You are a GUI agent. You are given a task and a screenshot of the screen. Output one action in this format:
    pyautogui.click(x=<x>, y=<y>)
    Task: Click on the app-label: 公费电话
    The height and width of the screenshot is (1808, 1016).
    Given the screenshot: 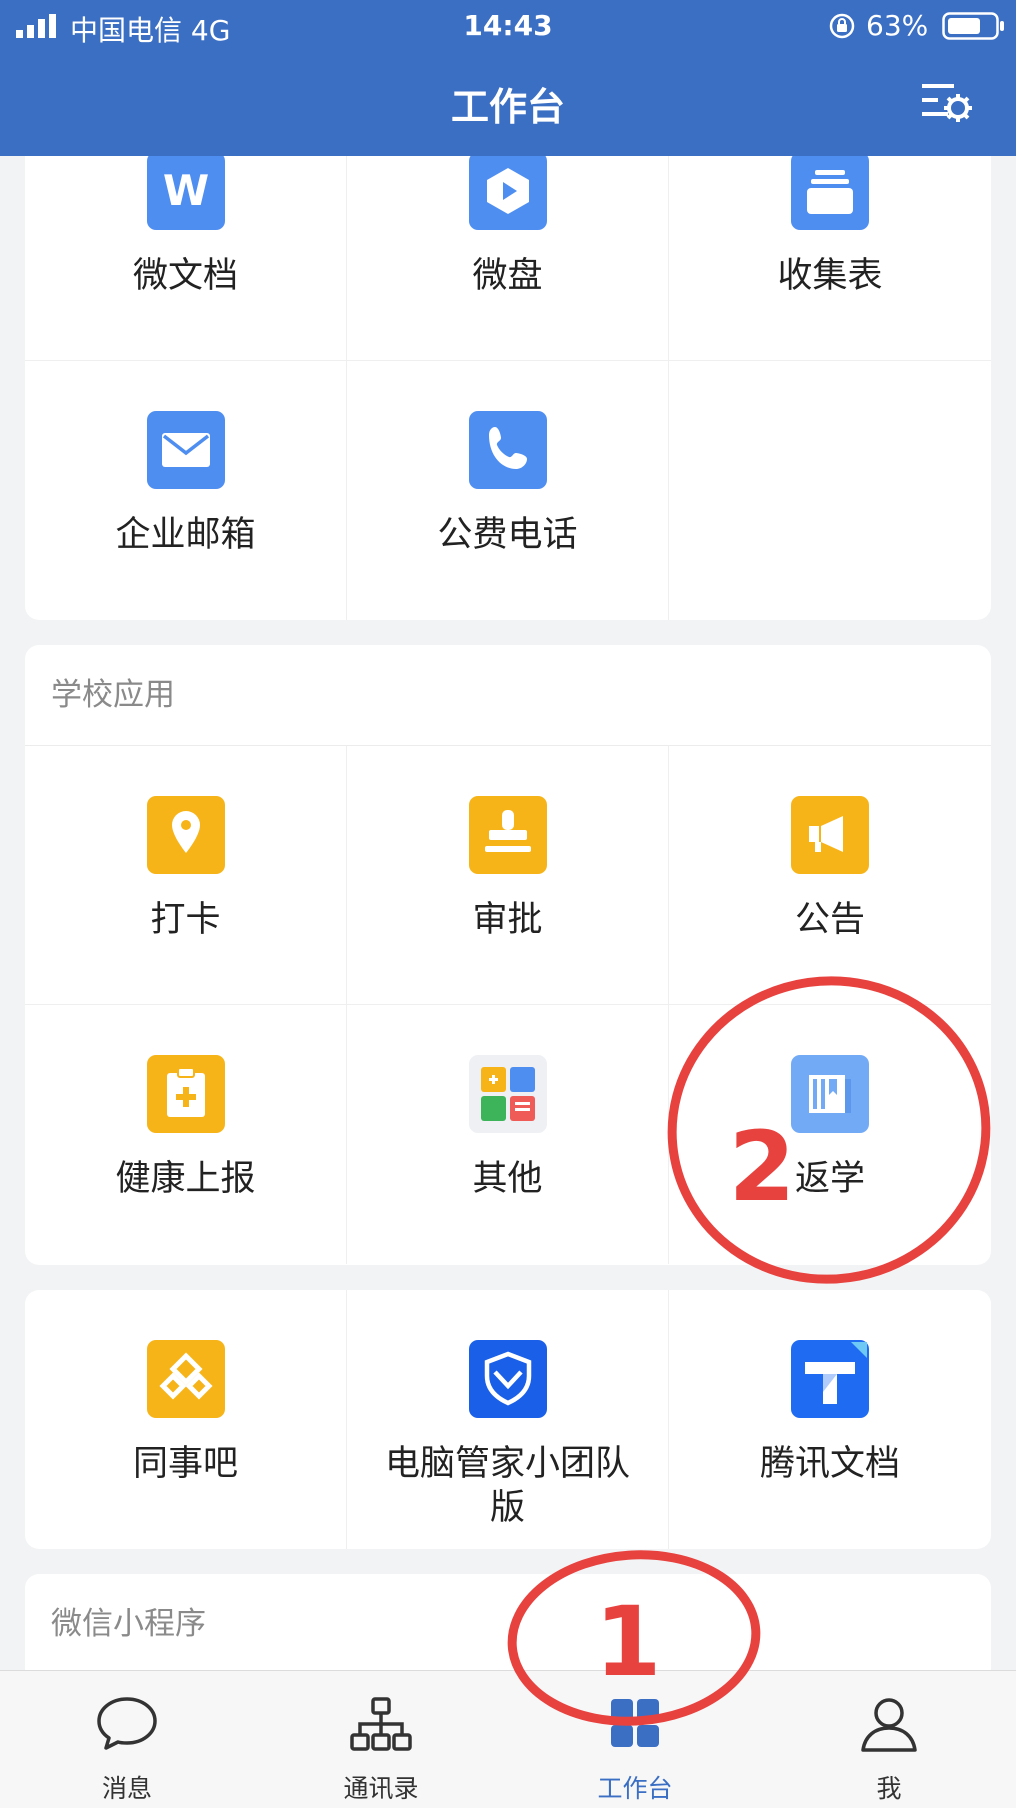 What is the action you would take?
    pyautogui.click(x=507, y=535)
    